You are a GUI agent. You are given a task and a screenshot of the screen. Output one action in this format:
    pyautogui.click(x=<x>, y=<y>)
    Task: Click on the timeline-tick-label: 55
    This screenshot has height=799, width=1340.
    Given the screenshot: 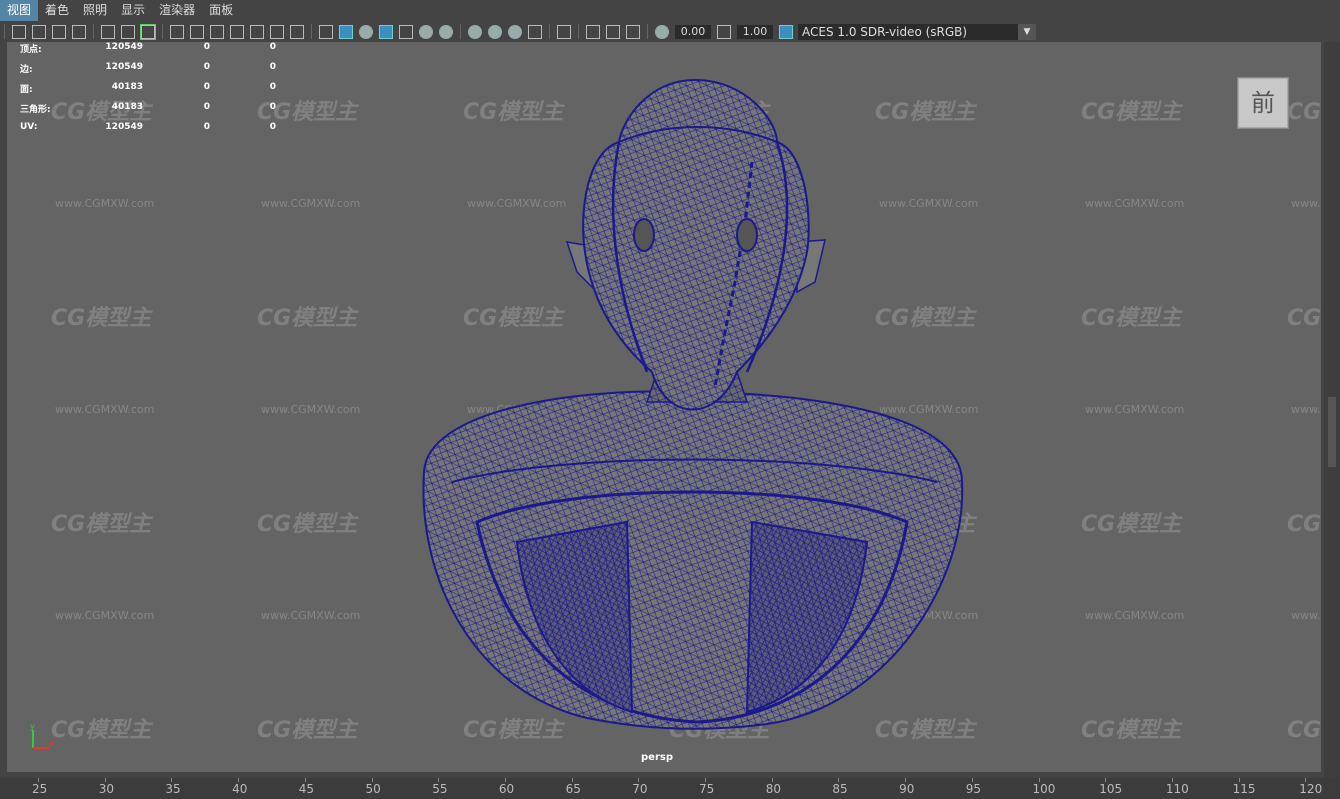 What is the action you would take?
    pyautogui.click(x=440, y=789)
    